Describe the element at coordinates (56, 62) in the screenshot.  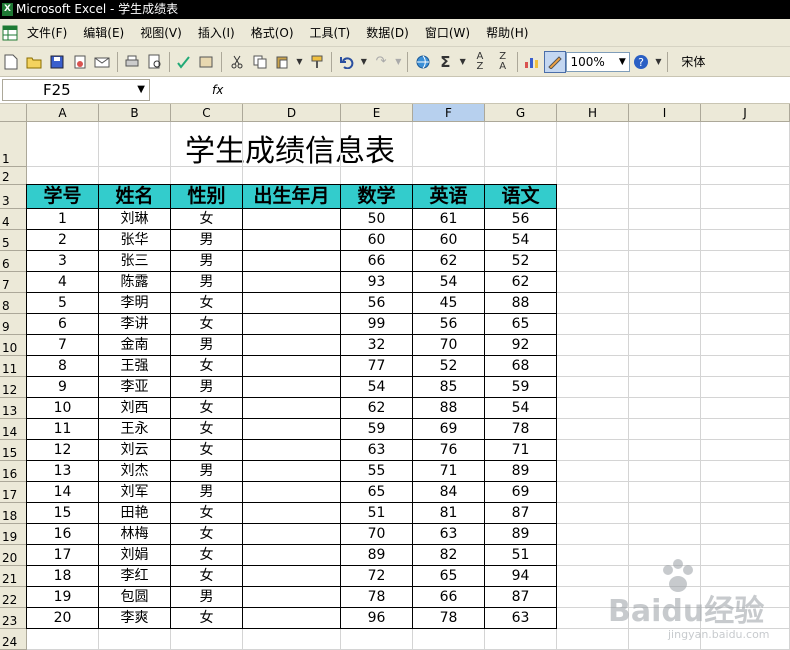
I see `save-icon` at that location.